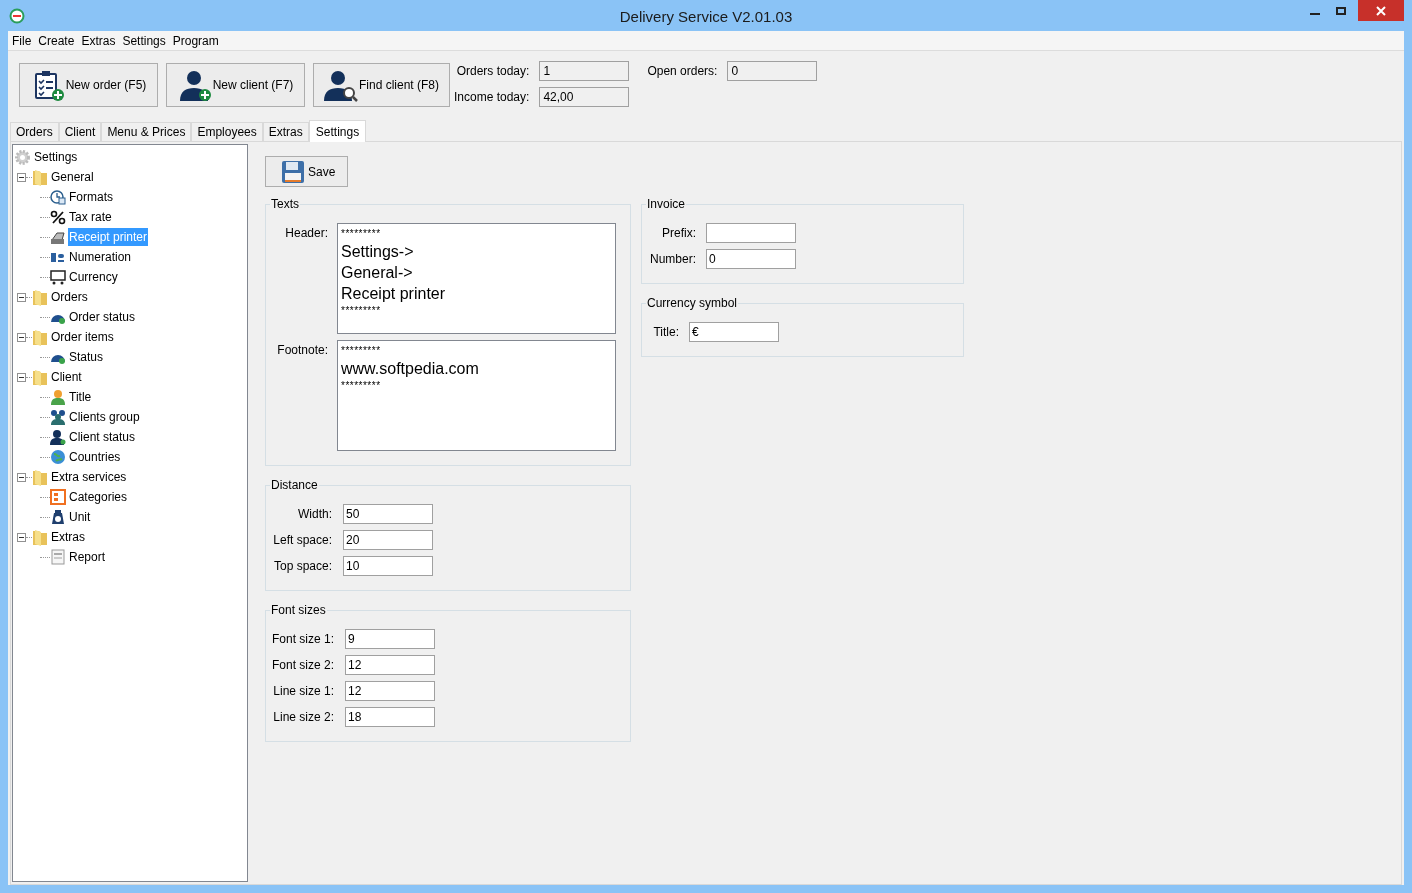  I want to click on menu-item: File, so click(22, 40).